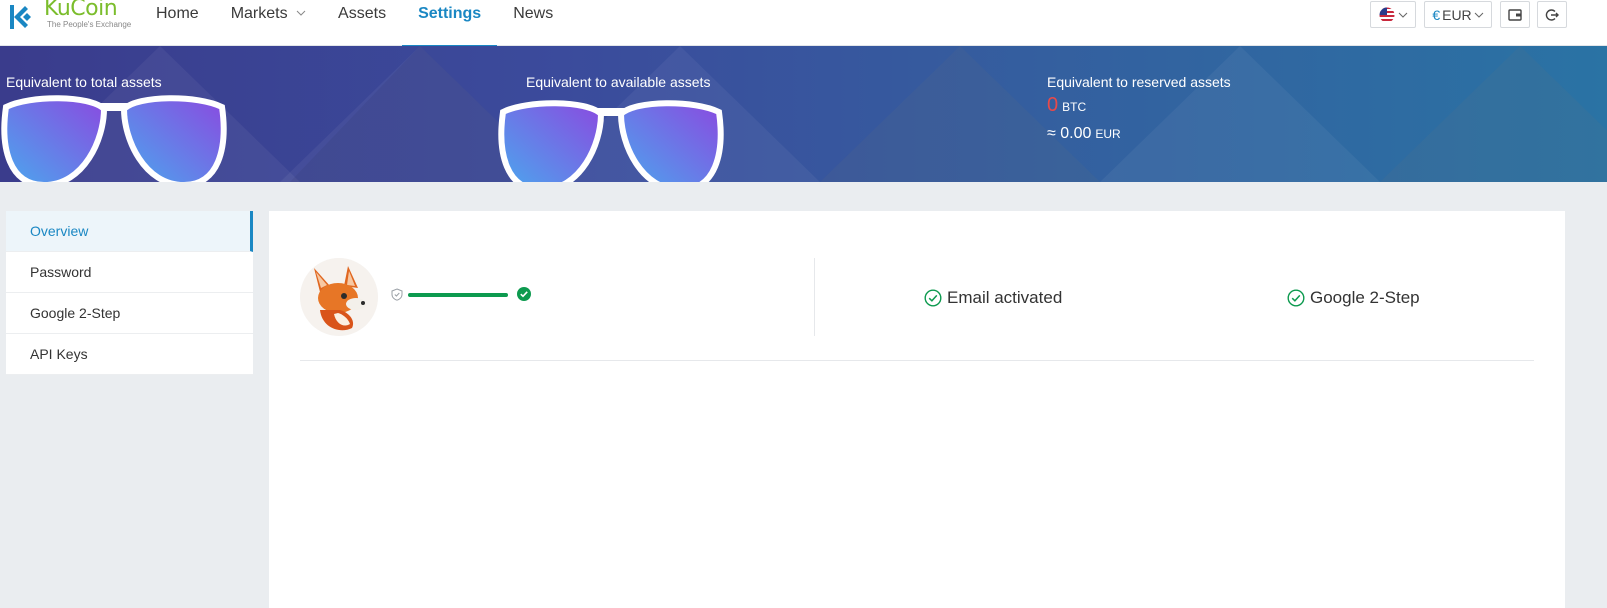 This screenshot has height=608, width=1607. I want to click on google-2step-status: Google 2-Step, so click(1353, 298).